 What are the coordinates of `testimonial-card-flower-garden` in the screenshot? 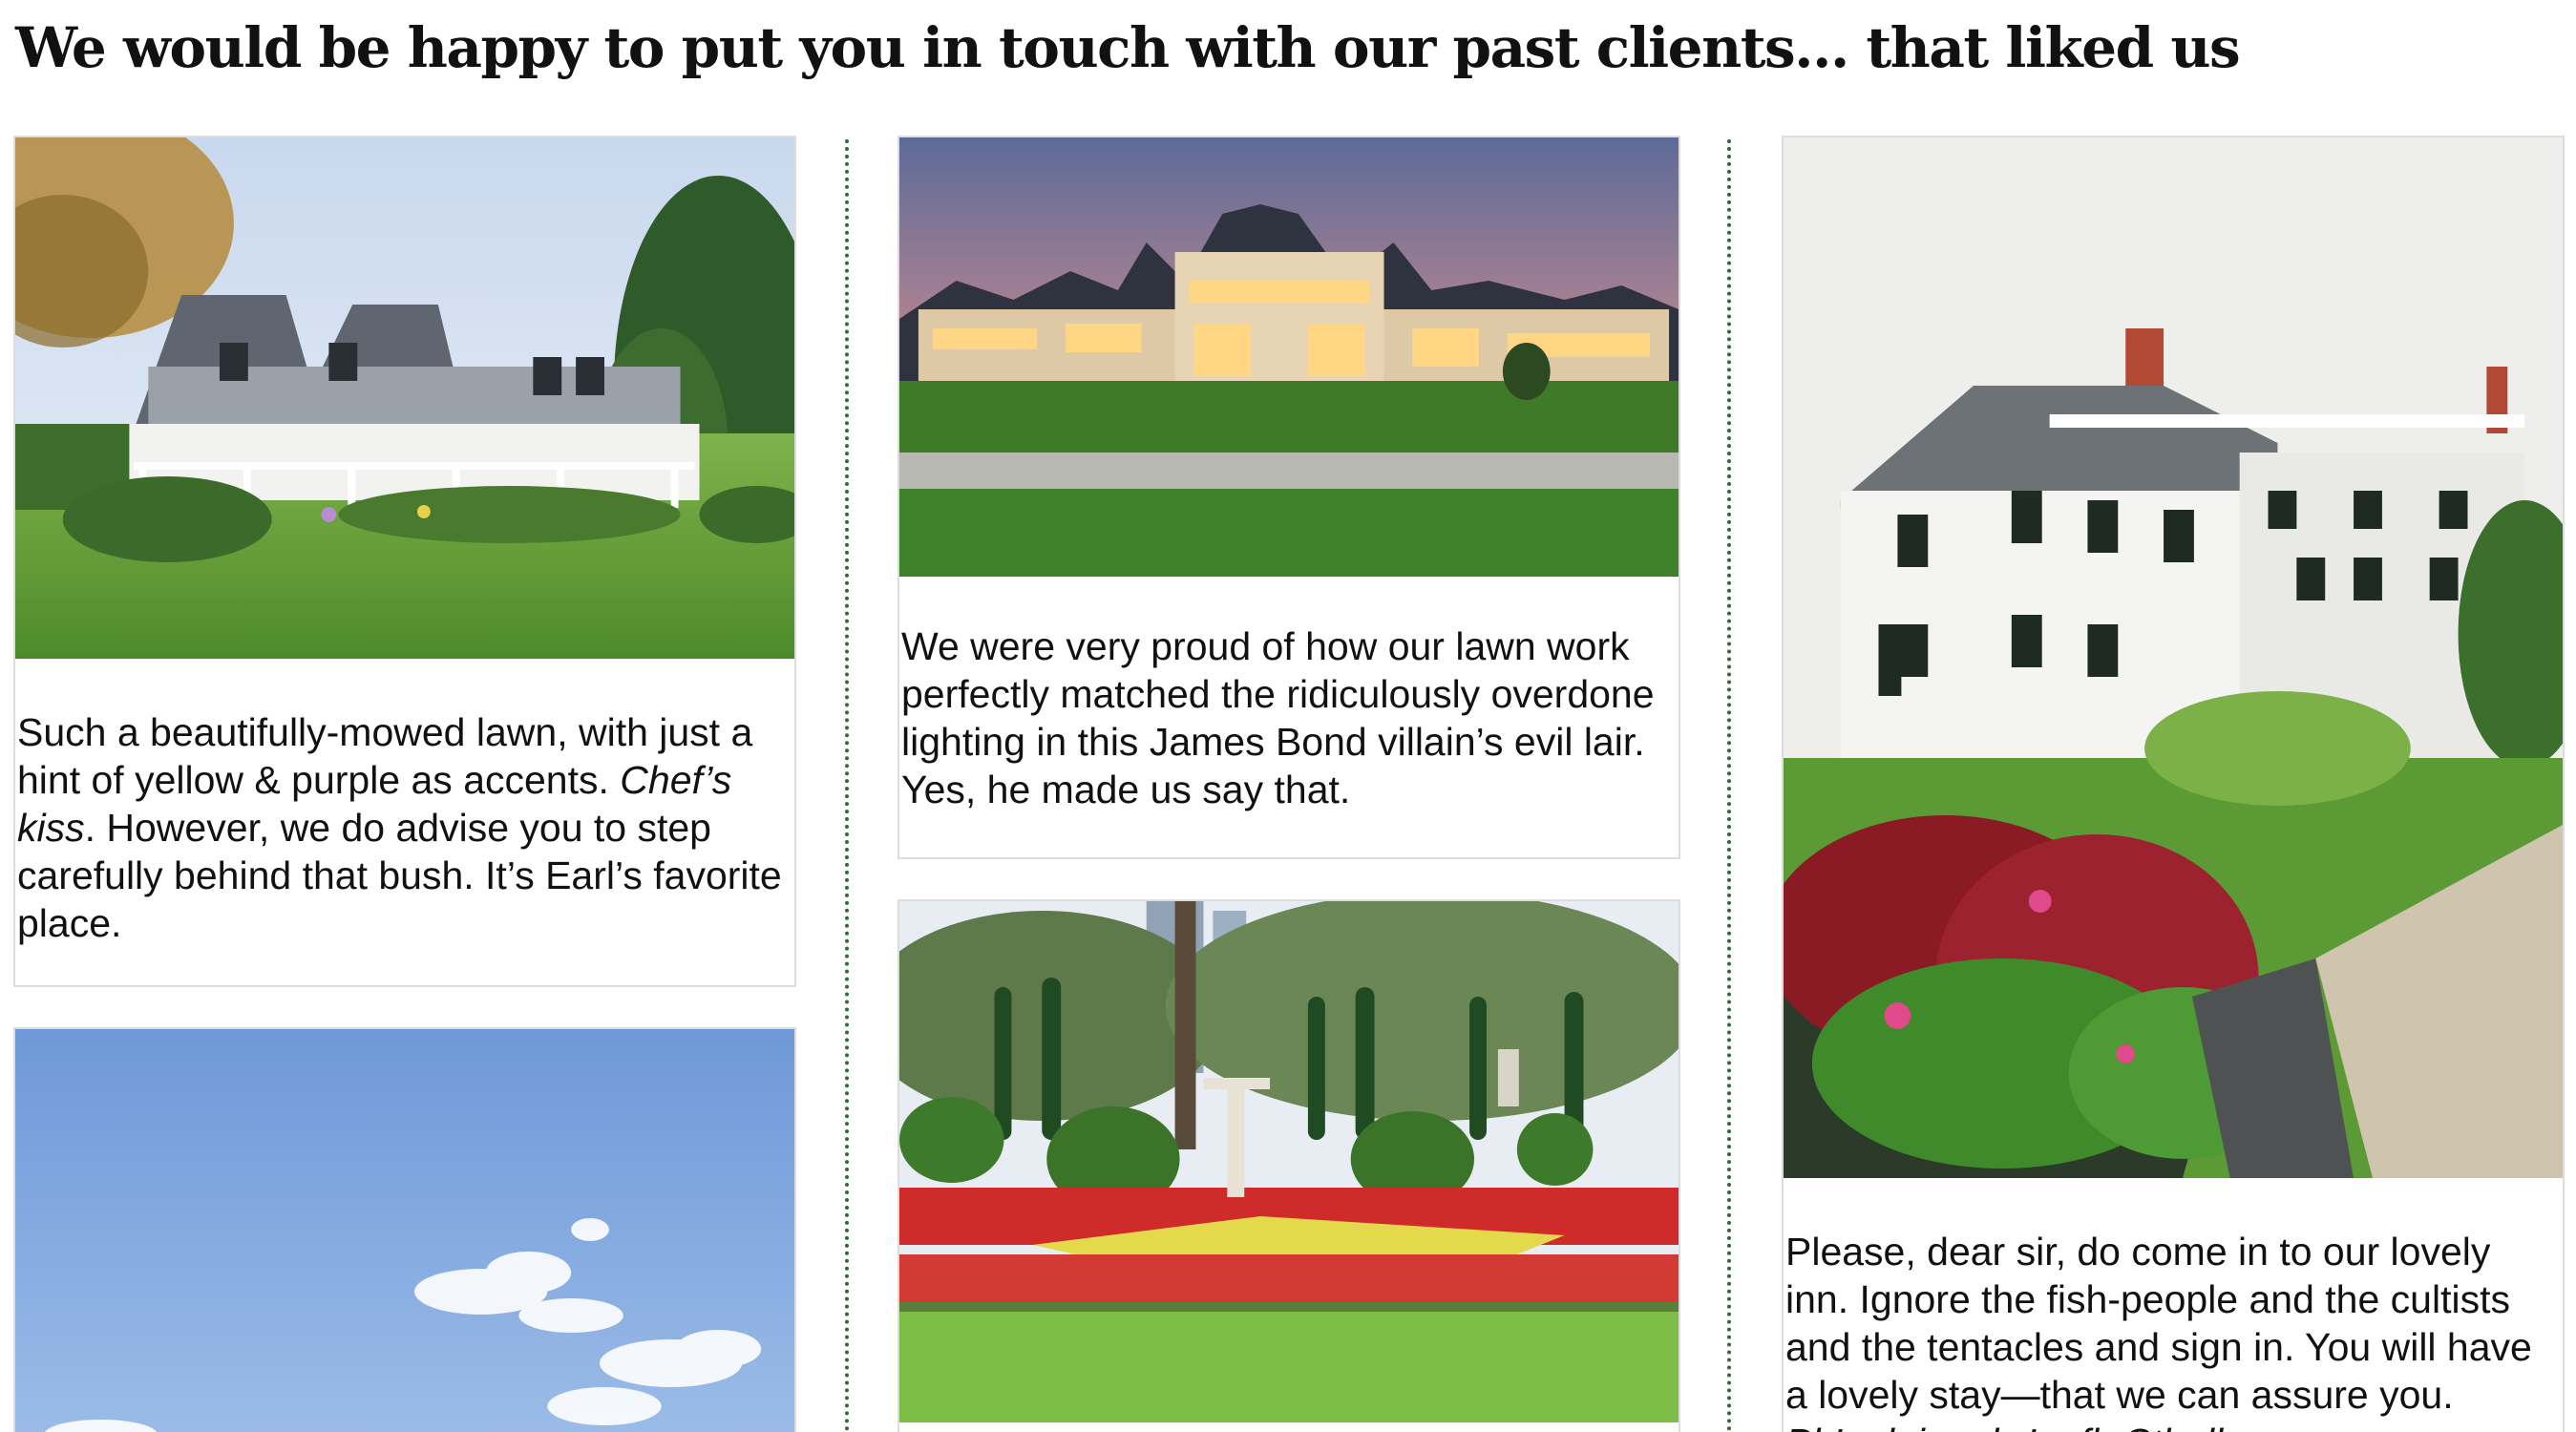 It's located at (1288, 1165).